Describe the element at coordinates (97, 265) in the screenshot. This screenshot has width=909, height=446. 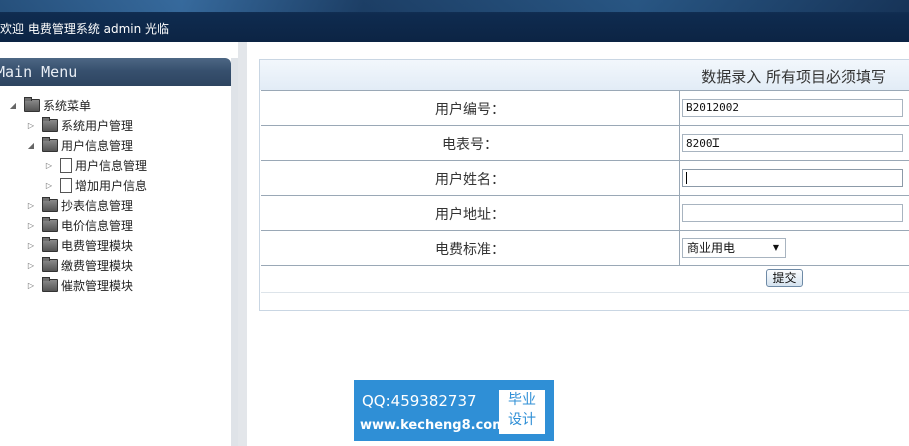
I see `tree-node-label: 缴费管理模块` at that location.